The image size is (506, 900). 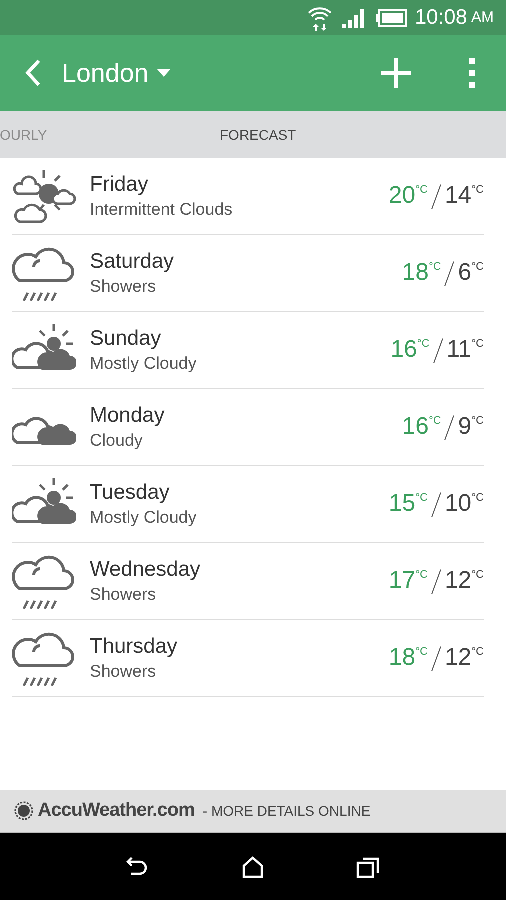 What do you see at coordinates (441, 18) in the screenshot?
I see `clock-time: 10:08` at bounding box center [441, 18].